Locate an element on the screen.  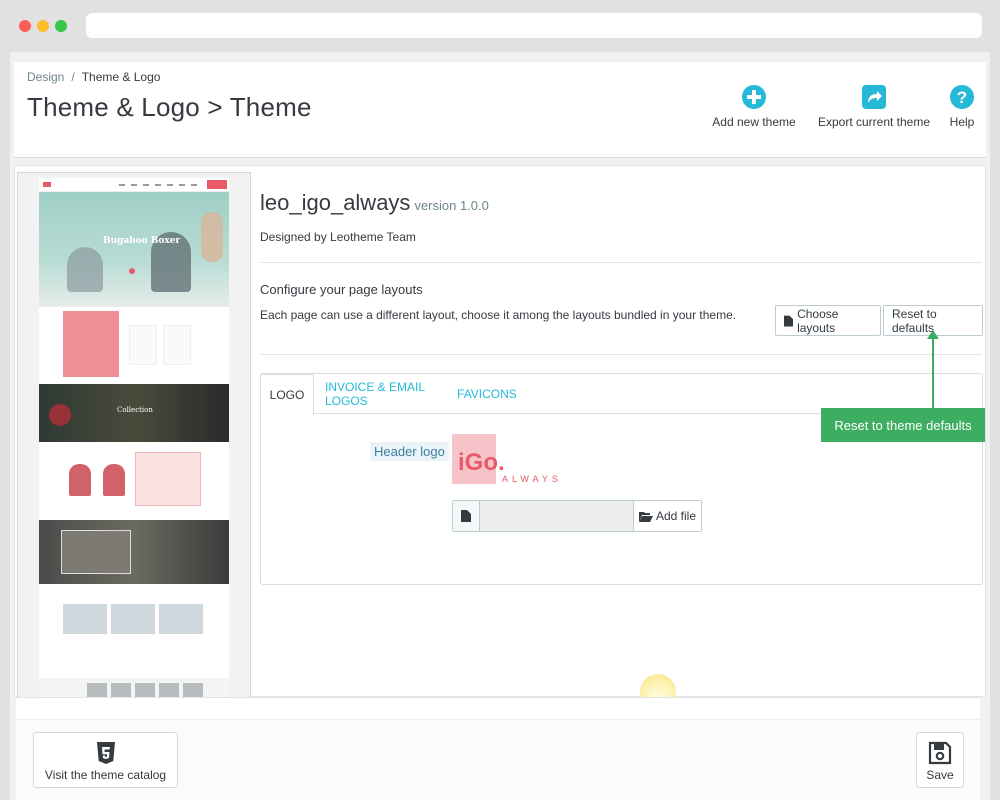
address-bar is located at coordinates (534, 25).